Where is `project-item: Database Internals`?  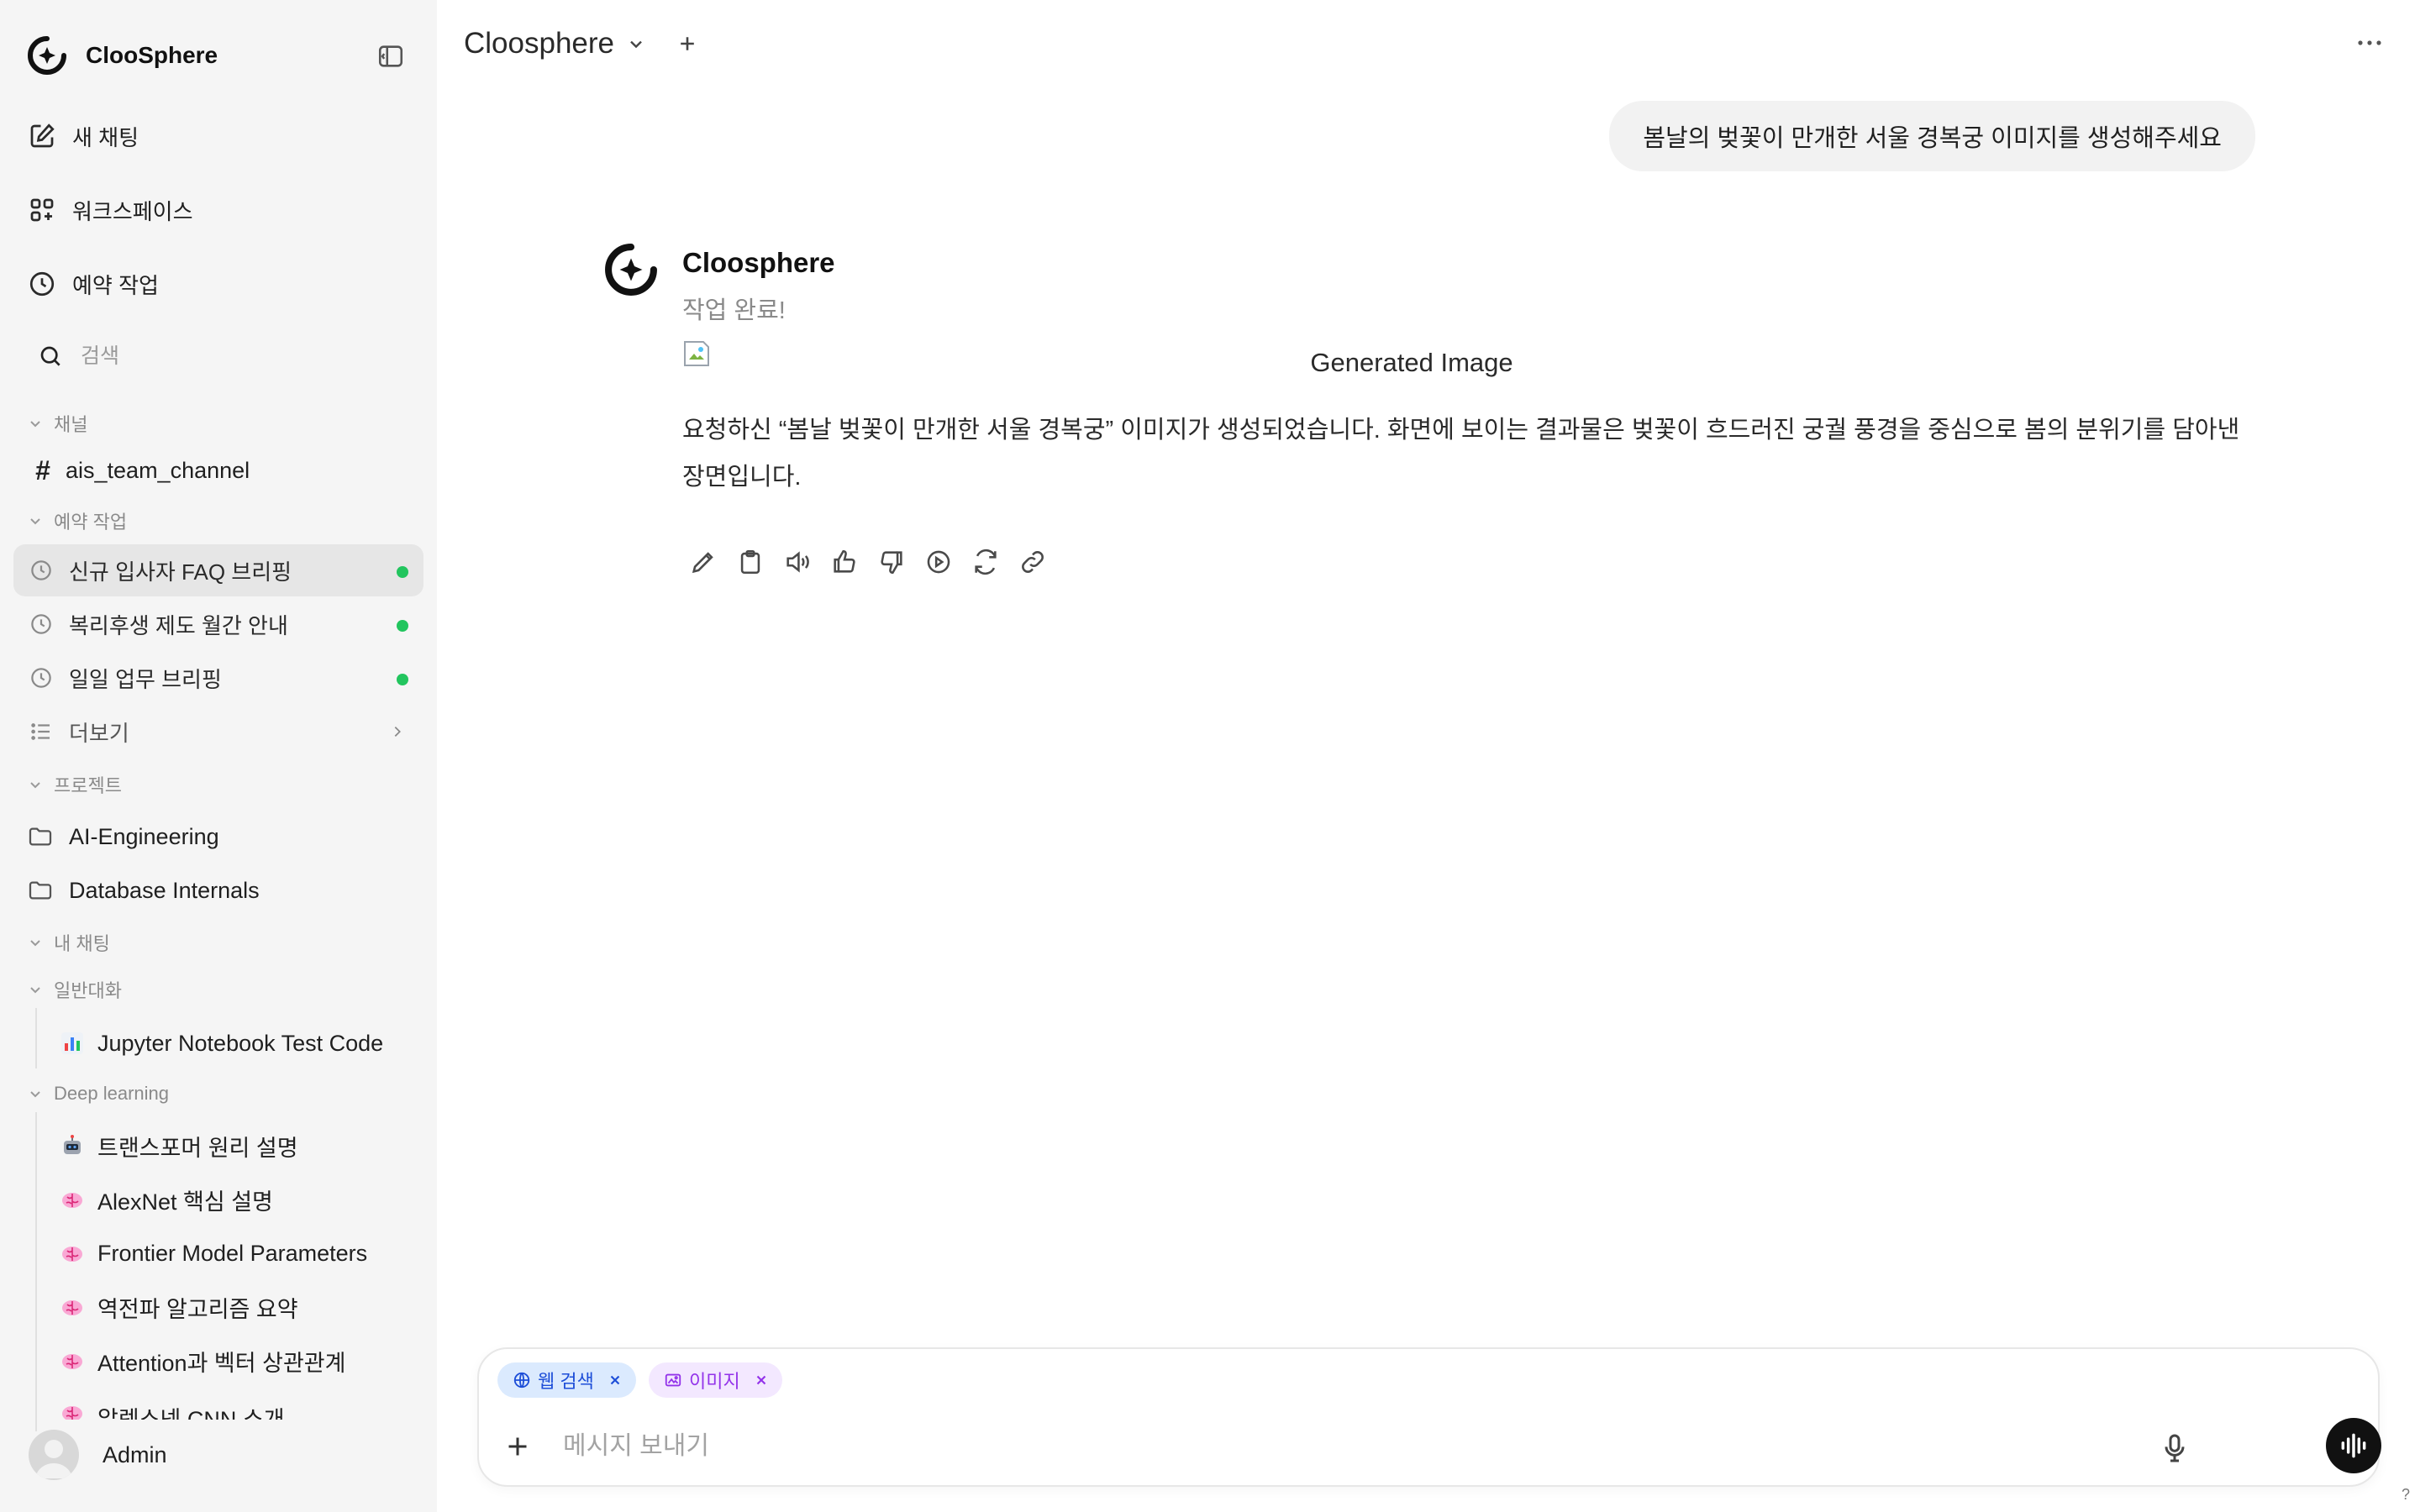
project-item: Database Internals is located at coordinates (143, 890).